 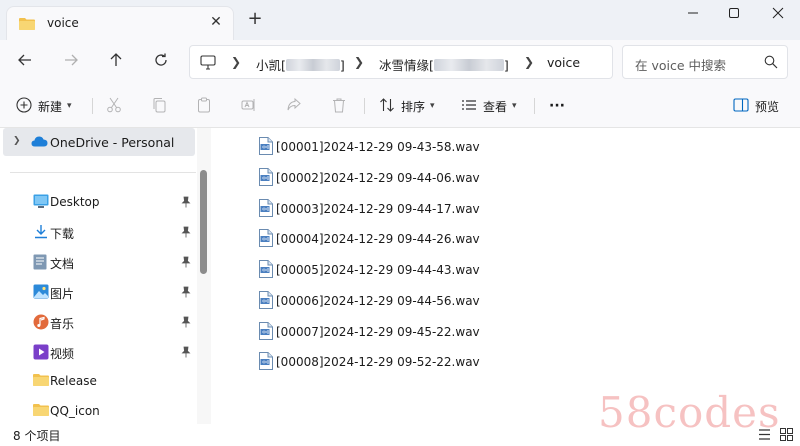 I want to click on close-tab-icon: ✕, so click(x=216, y=22).